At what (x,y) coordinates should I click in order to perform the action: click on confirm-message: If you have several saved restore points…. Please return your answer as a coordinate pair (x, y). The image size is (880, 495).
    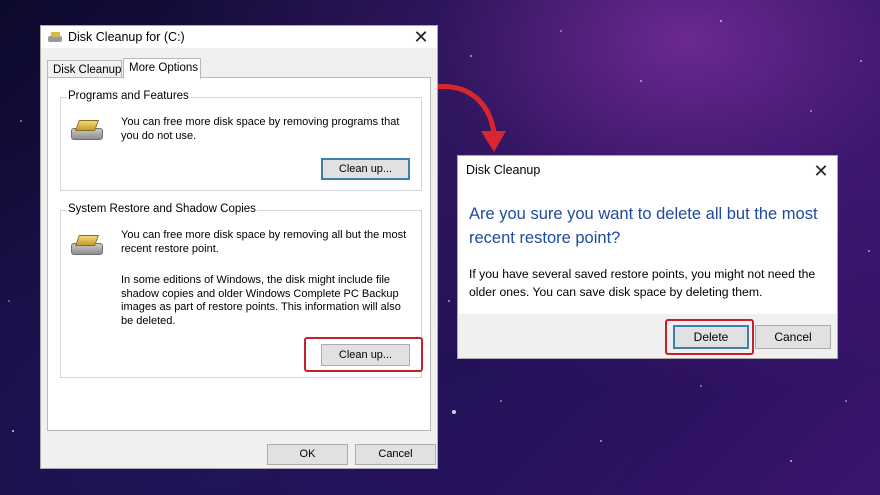
    Looking at the image, I should click on (642, 283).